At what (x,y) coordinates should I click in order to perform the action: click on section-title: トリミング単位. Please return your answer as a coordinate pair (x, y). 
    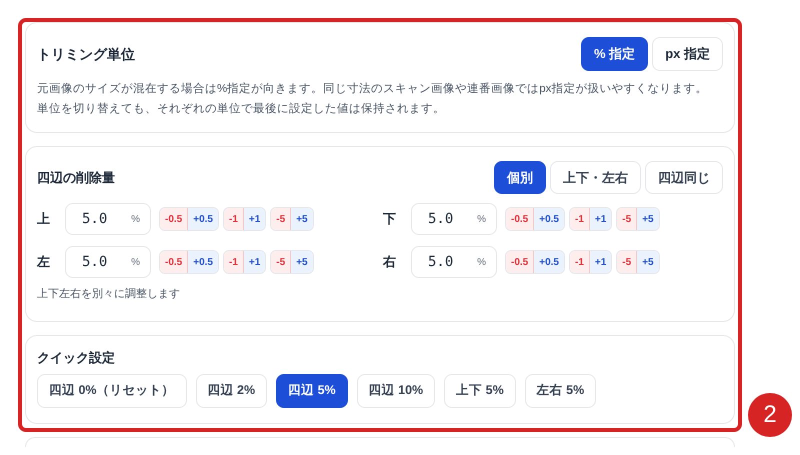
    Looking at the image, I should click on (86, 54).